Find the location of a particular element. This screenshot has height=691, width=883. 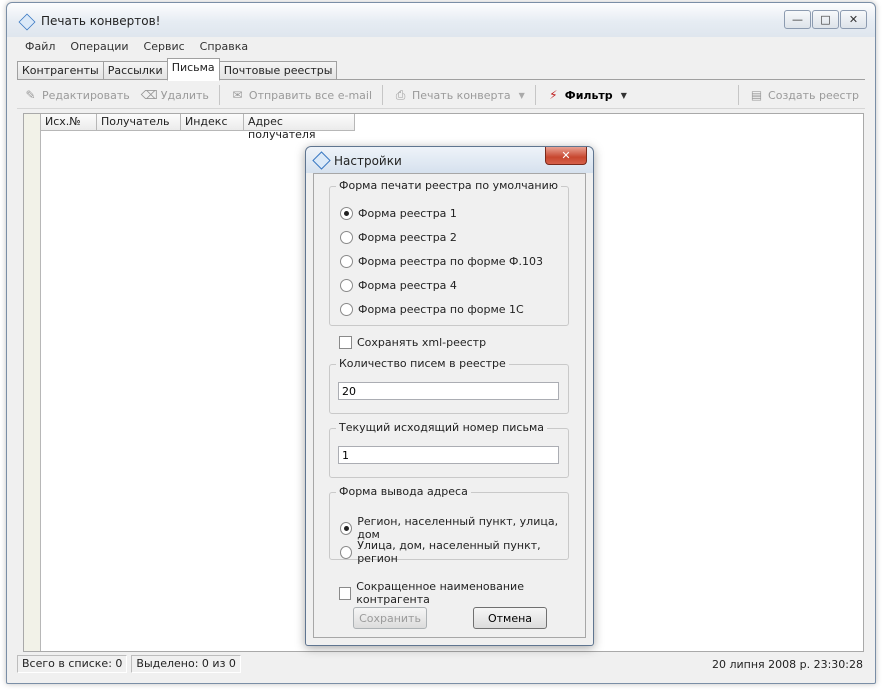

delete-label: Удалить is located at coordinates (184, 95).